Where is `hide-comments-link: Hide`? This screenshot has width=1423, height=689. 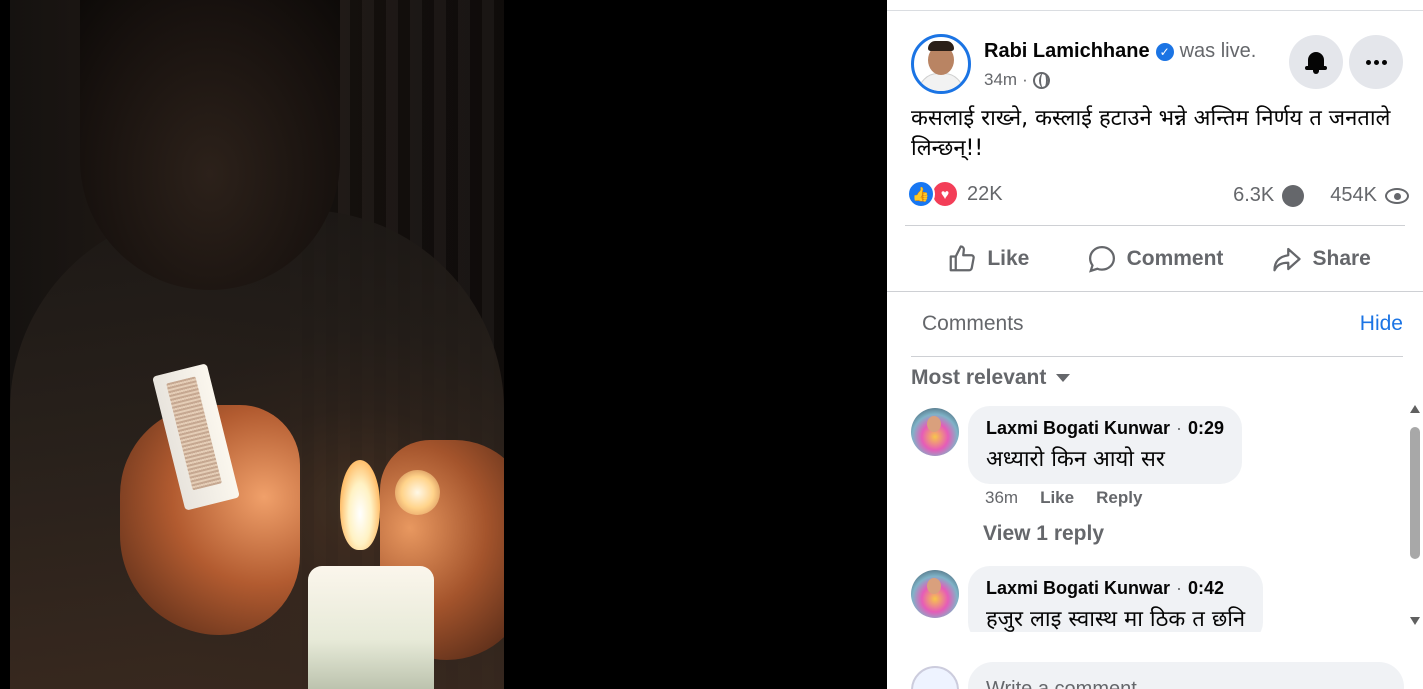 hide-comments-link: Hide is located at coordinates (1381, 324).